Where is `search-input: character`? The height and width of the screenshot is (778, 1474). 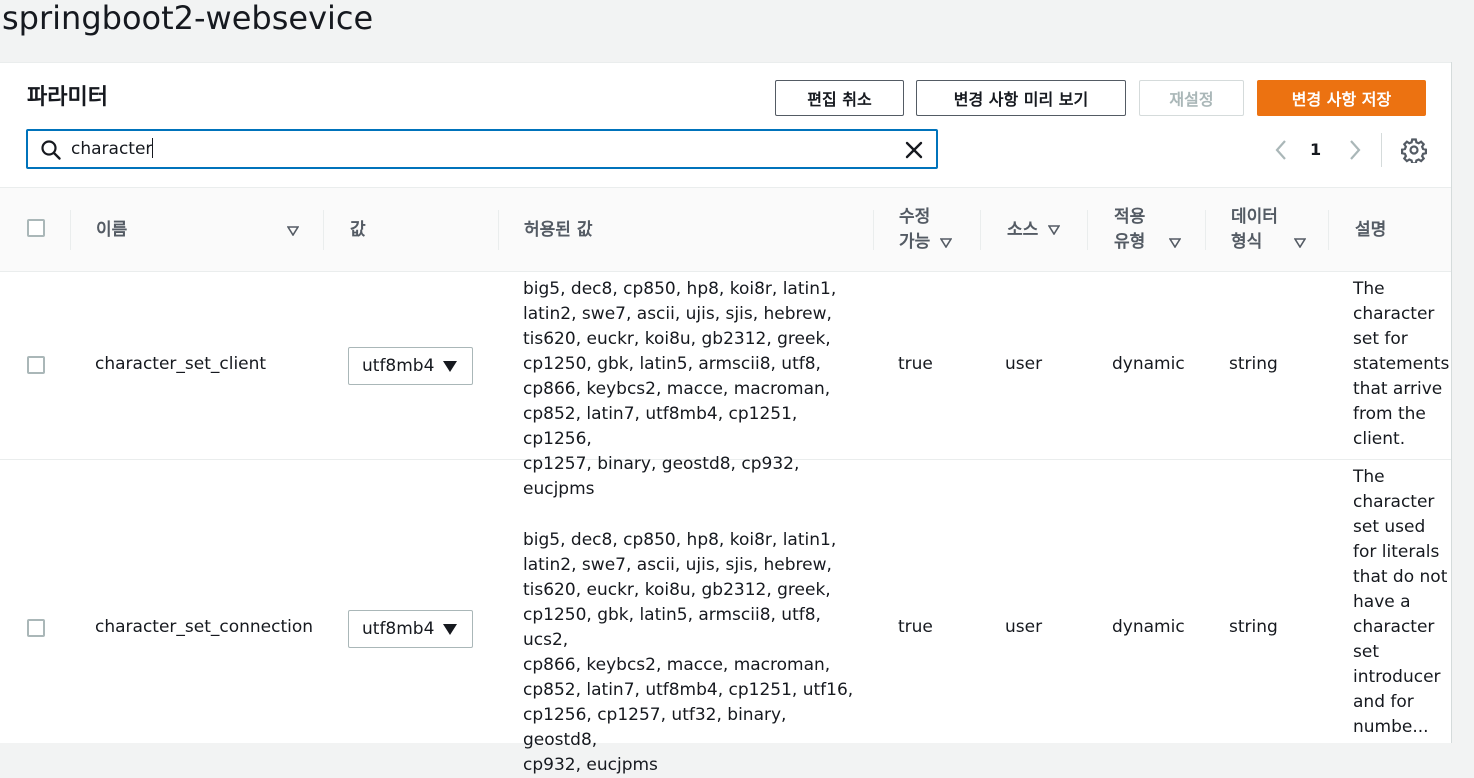 search-input: character is located at coordinates (482, 149).